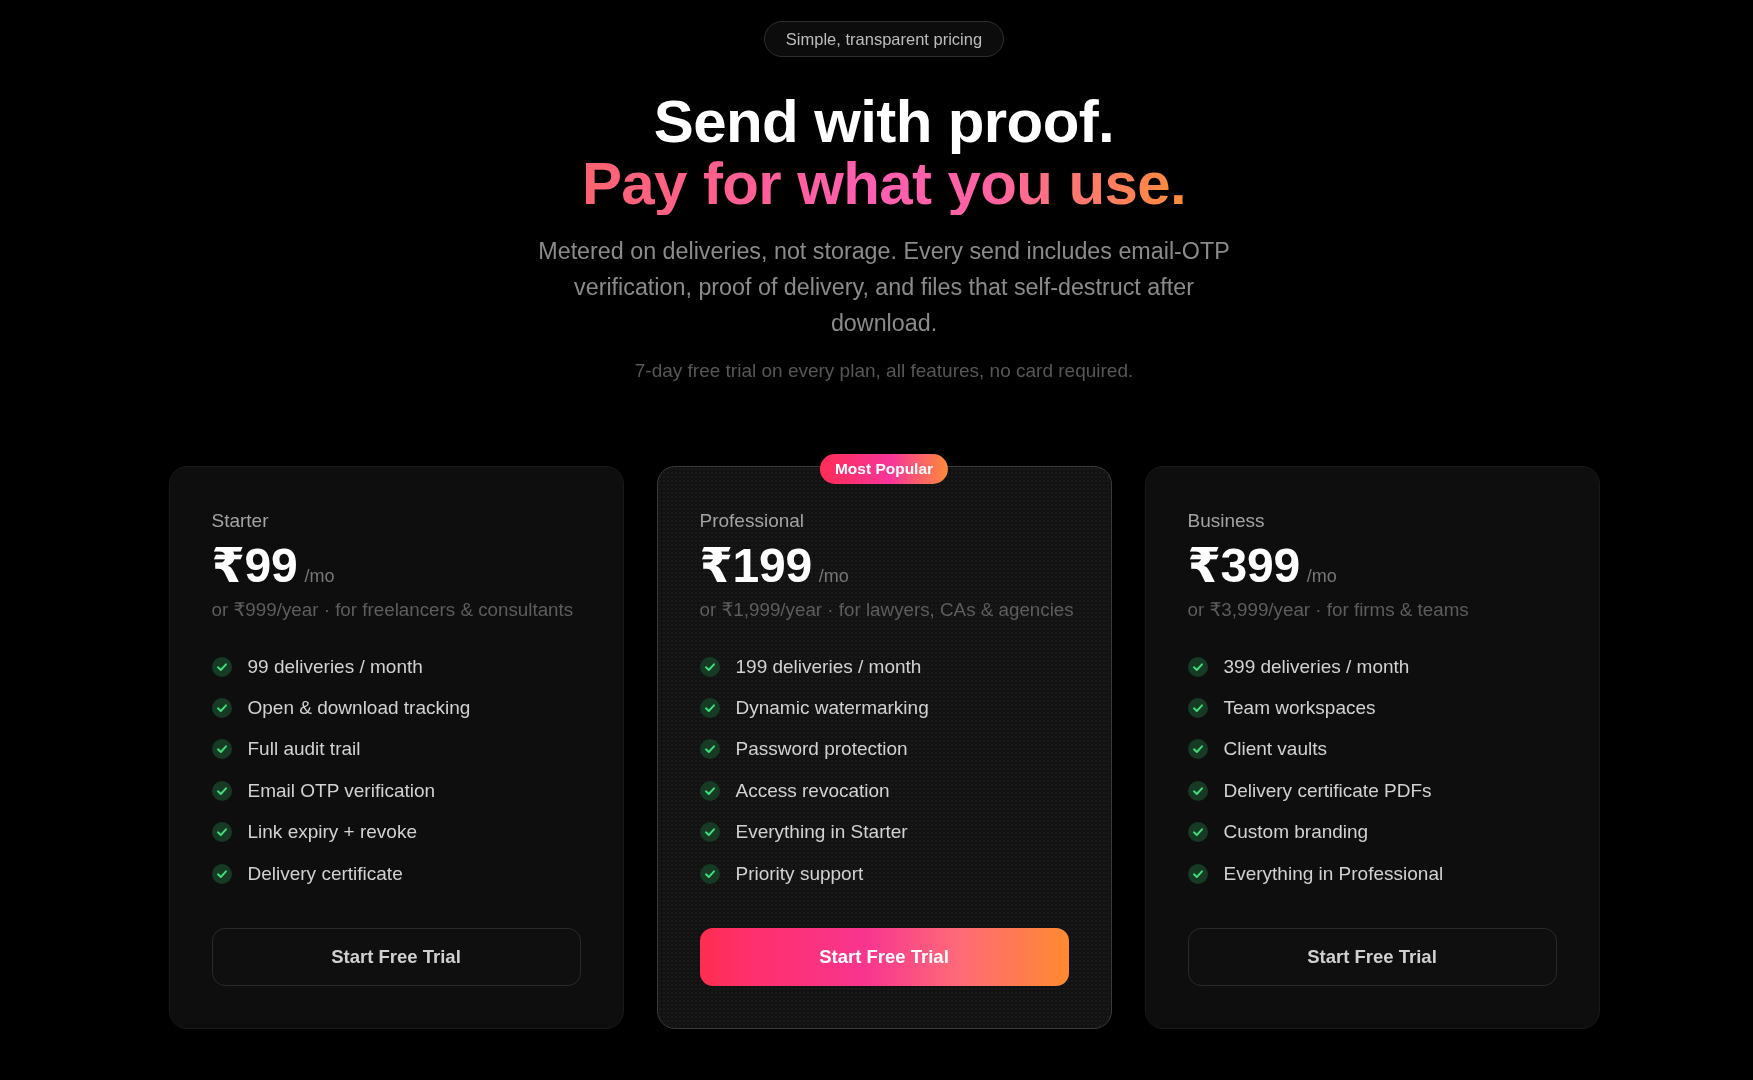 The height and width of the screenshot is (1080, 1753). What do you see at coordinates (1226, 521) in the screenshot?
I see `plan-name: Business` at bounding box center [1226, 521].